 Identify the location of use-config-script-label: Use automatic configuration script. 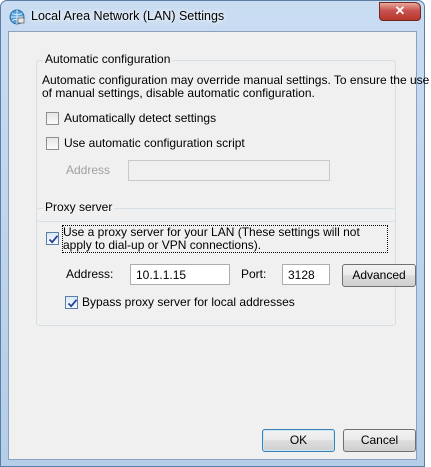
(154, 143).